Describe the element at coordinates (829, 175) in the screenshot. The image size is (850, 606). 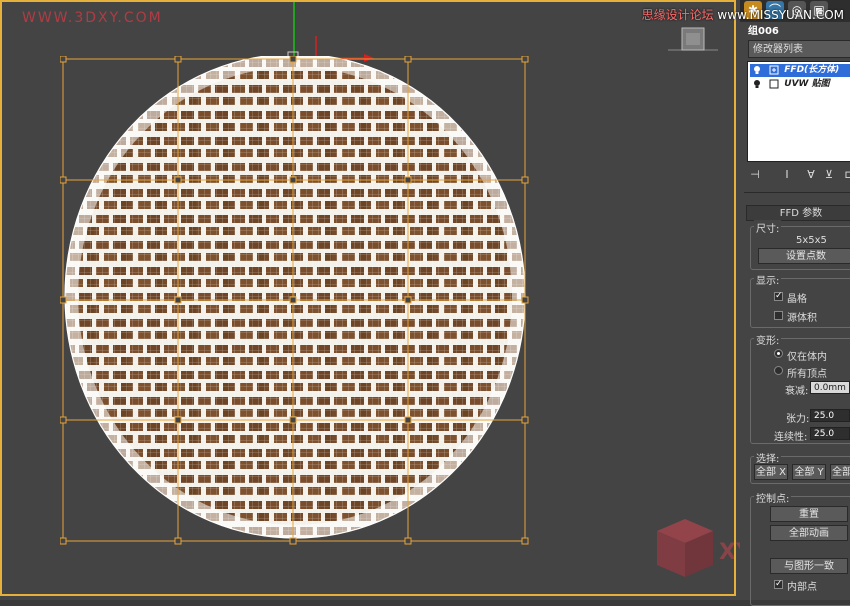
I see `remove-icon: ⊻` at that location.